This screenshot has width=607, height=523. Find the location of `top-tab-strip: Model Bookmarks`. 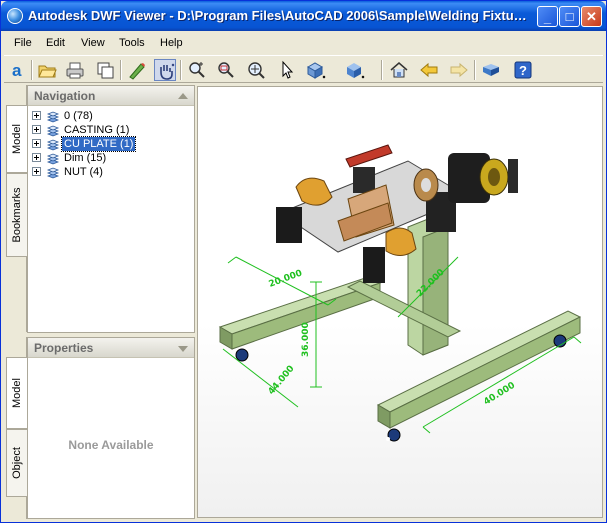

top-tab-strip: Model Bookmarks is located at coordinates (16, 208).